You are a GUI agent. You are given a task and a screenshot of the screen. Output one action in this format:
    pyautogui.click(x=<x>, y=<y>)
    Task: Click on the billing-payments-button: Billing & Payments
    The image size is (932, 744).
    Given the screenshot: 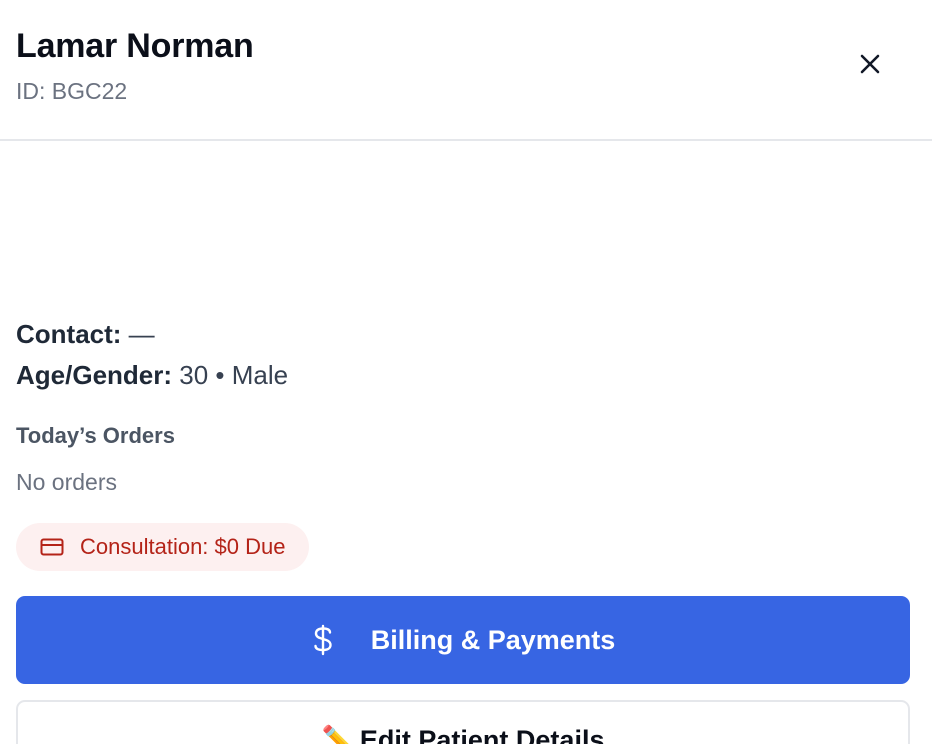 What is the action you would take?
    pyautogui.click(x=463, y=640)
    